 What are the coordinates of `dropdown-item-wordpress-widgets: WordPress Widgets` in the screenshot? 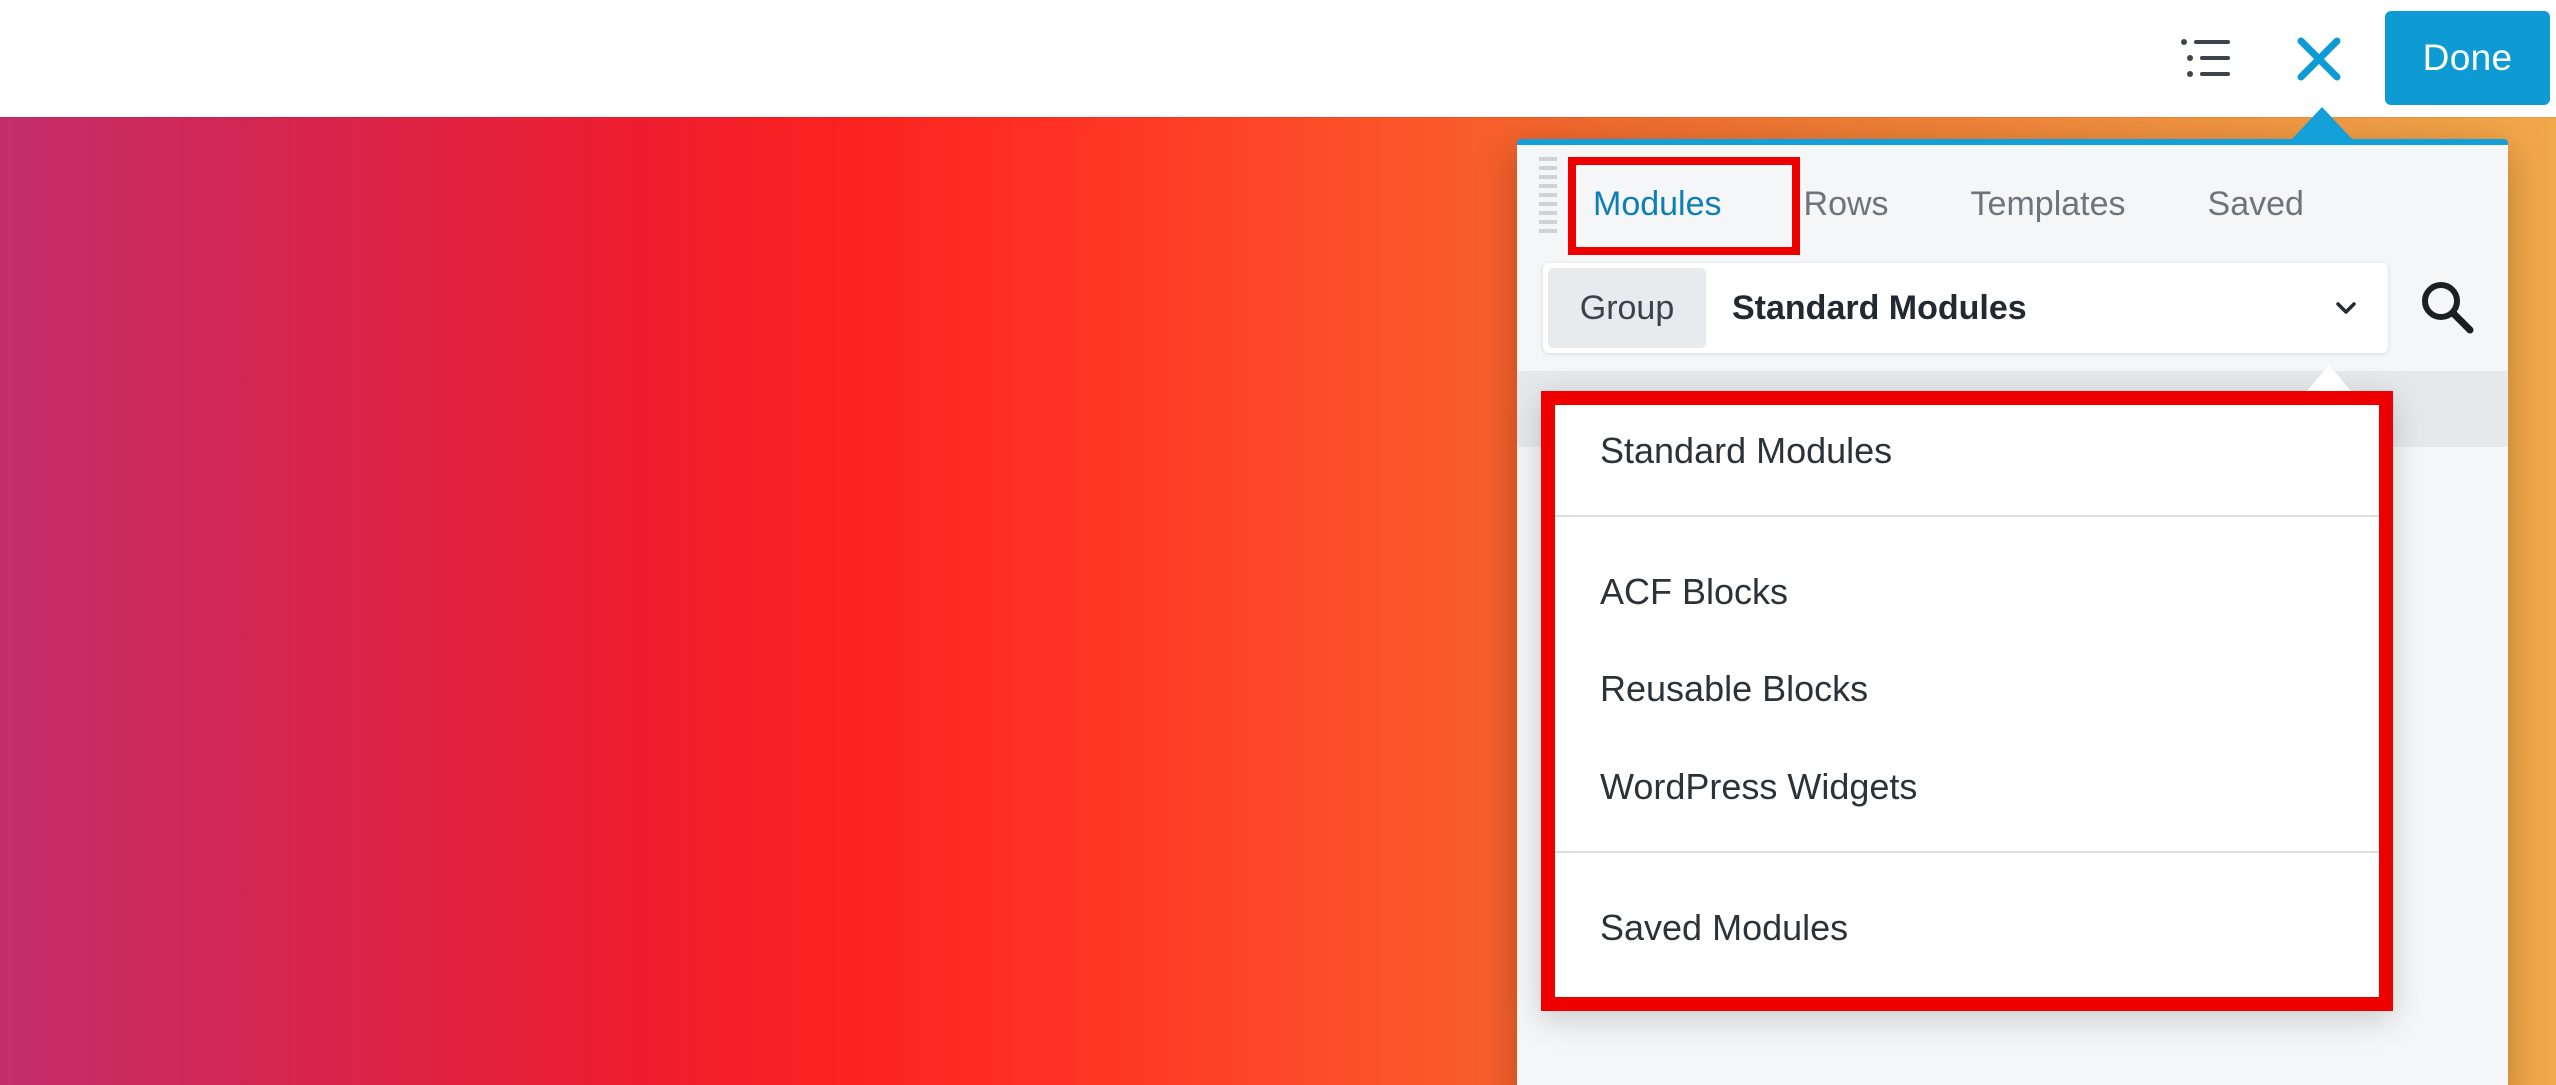 It's located at (1758, 787).